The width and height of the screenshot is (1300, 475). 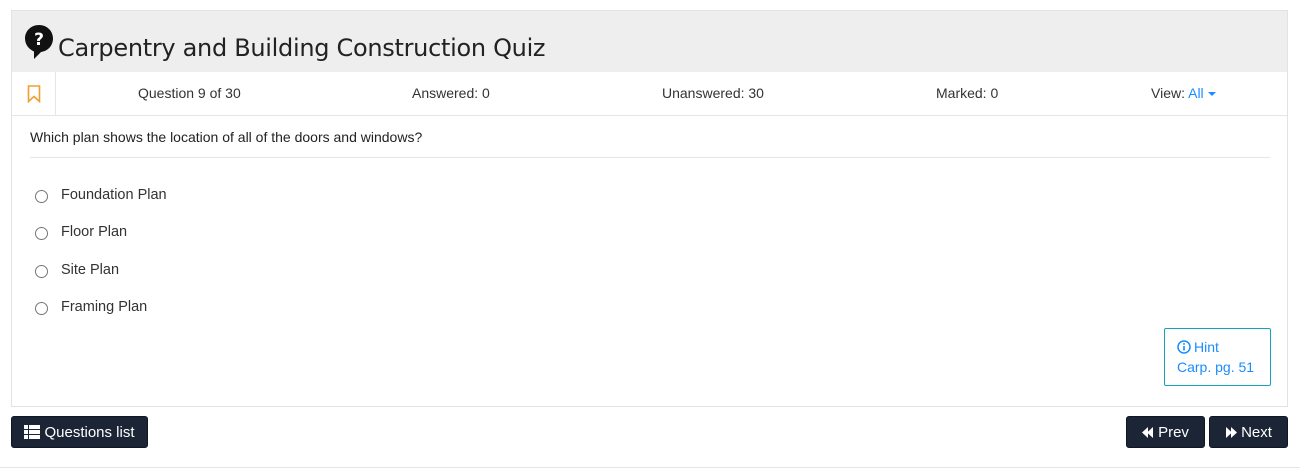 What do you see at coordinates (1184, 347) in the screenshot?
I see `info-icon` at bounding box center [1184, 347].